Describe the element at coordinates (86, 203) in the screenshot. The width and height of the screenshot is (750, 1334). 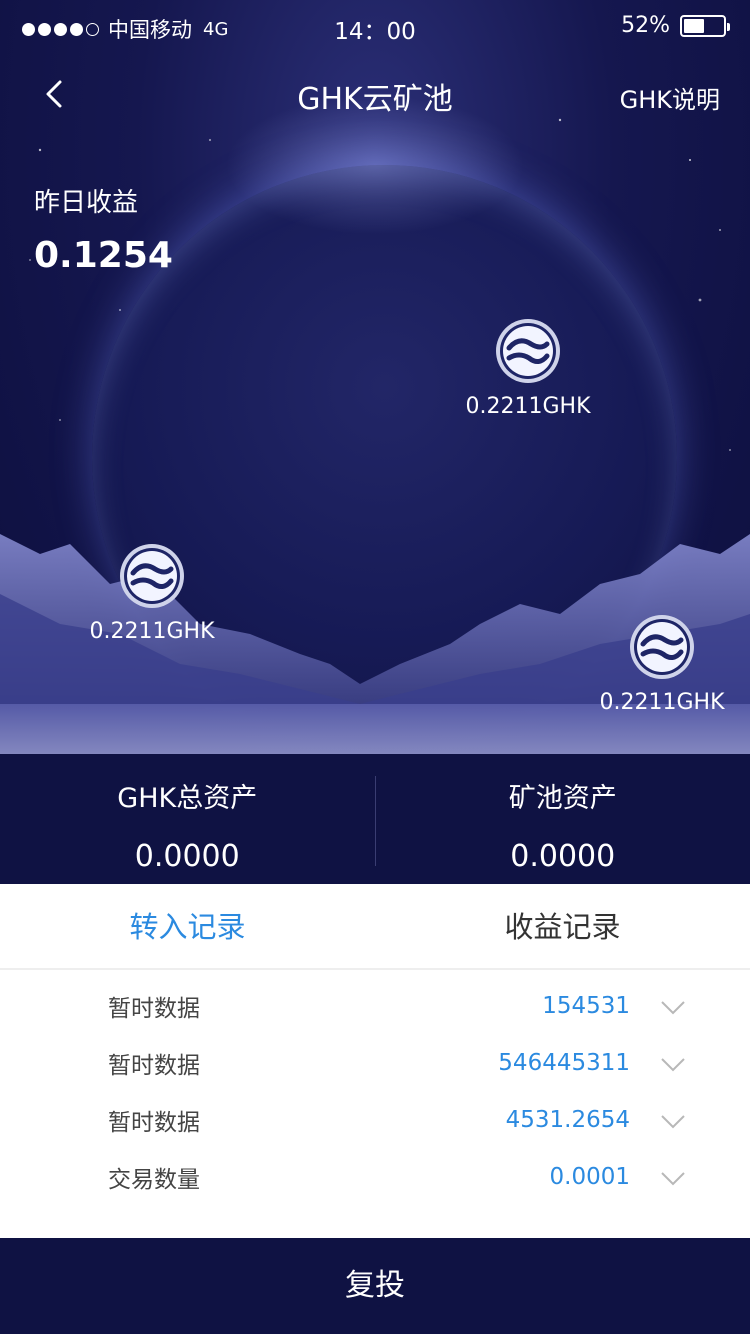
I see `yesterday-earnings-label: 昨日收益` at that location.